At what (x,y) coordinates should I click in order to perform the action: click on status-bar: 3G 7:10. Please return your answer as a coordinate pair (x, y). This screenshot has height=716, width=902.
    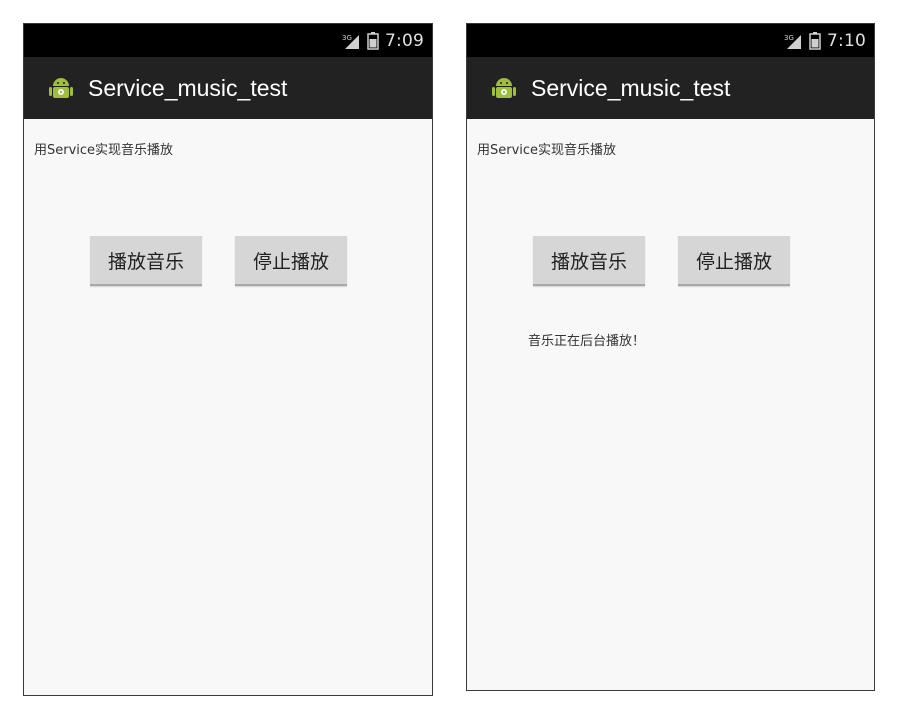
    Looking at the image, I should click on (670, 40).